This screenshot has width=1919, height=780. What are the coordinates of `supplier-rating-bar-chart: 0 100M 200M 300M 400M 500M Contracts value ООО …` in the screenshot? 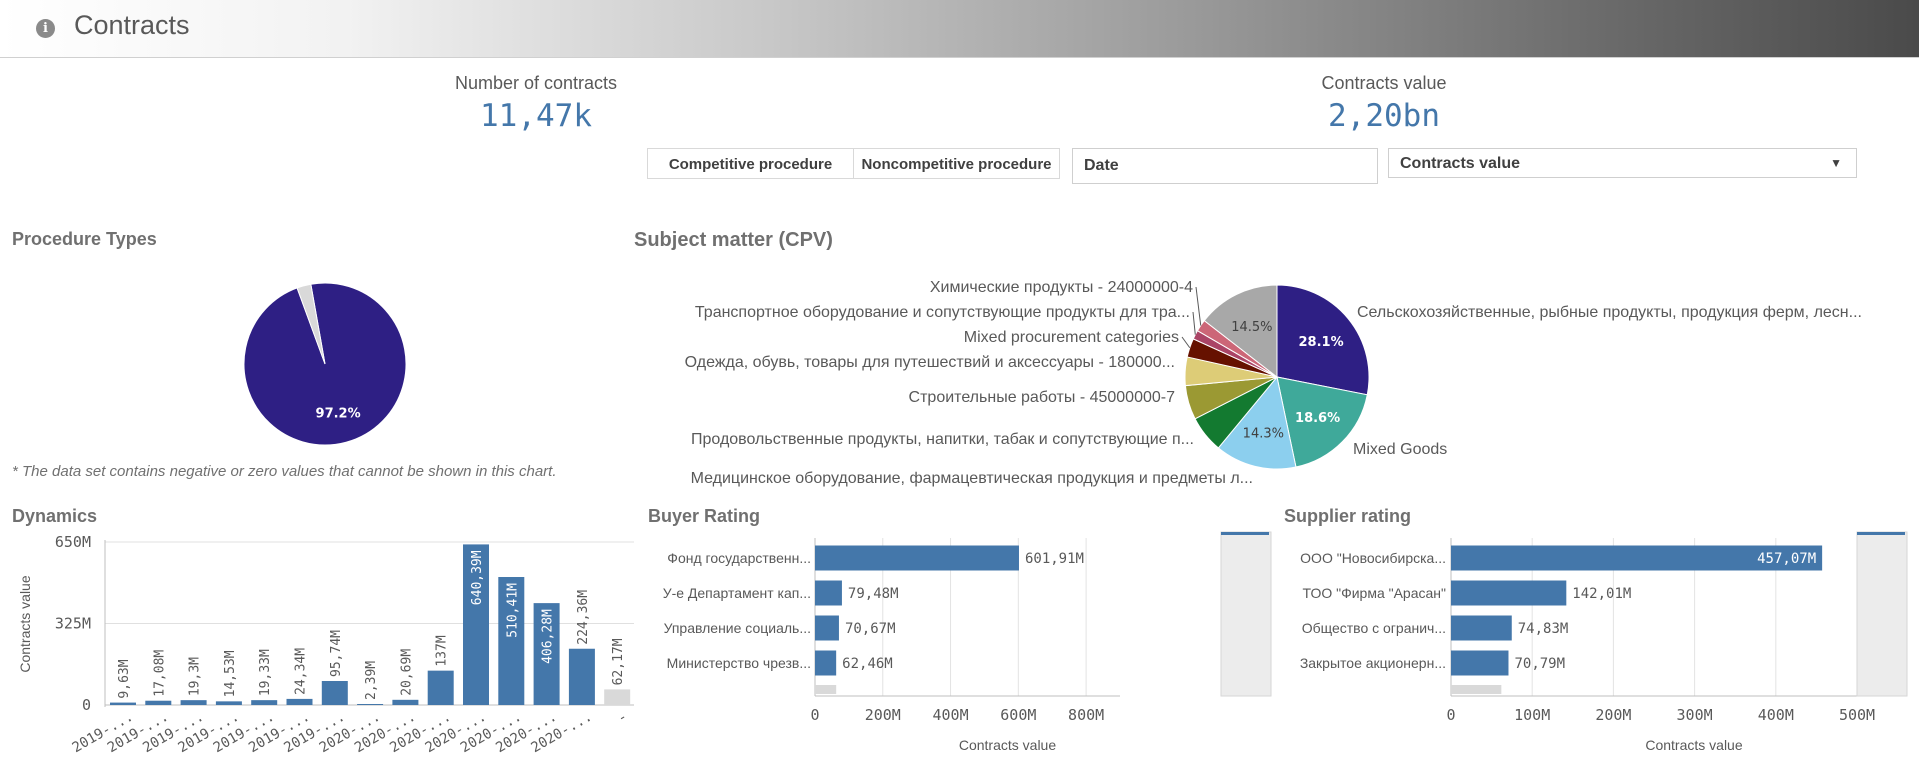 It's located at (1604, 642).